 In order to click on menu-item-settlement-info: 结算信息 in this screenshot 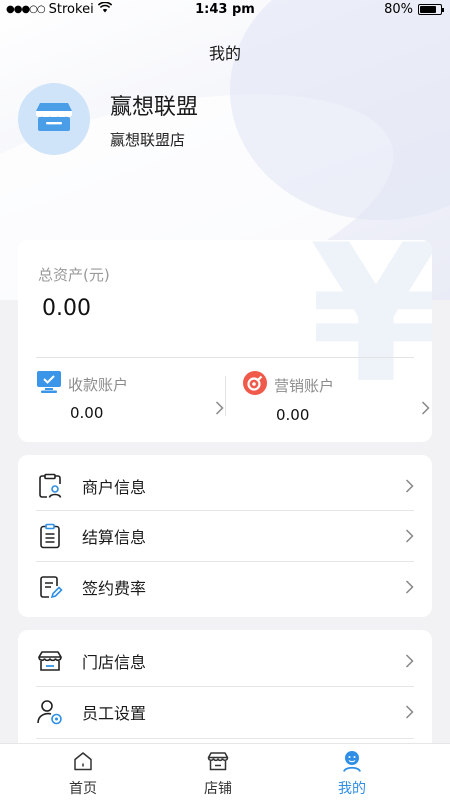, I will do `click(234, 536)`.